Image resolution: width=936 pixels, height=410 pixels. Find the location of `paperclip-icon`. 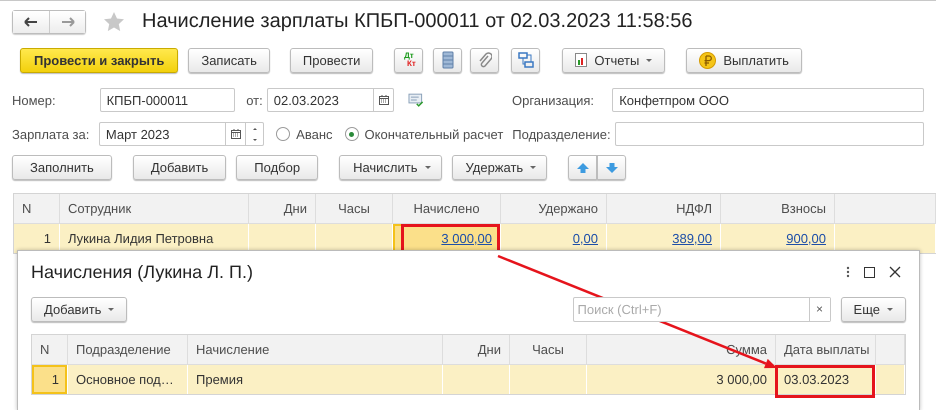

paperclip-icon is located at coordinates (485, 60).